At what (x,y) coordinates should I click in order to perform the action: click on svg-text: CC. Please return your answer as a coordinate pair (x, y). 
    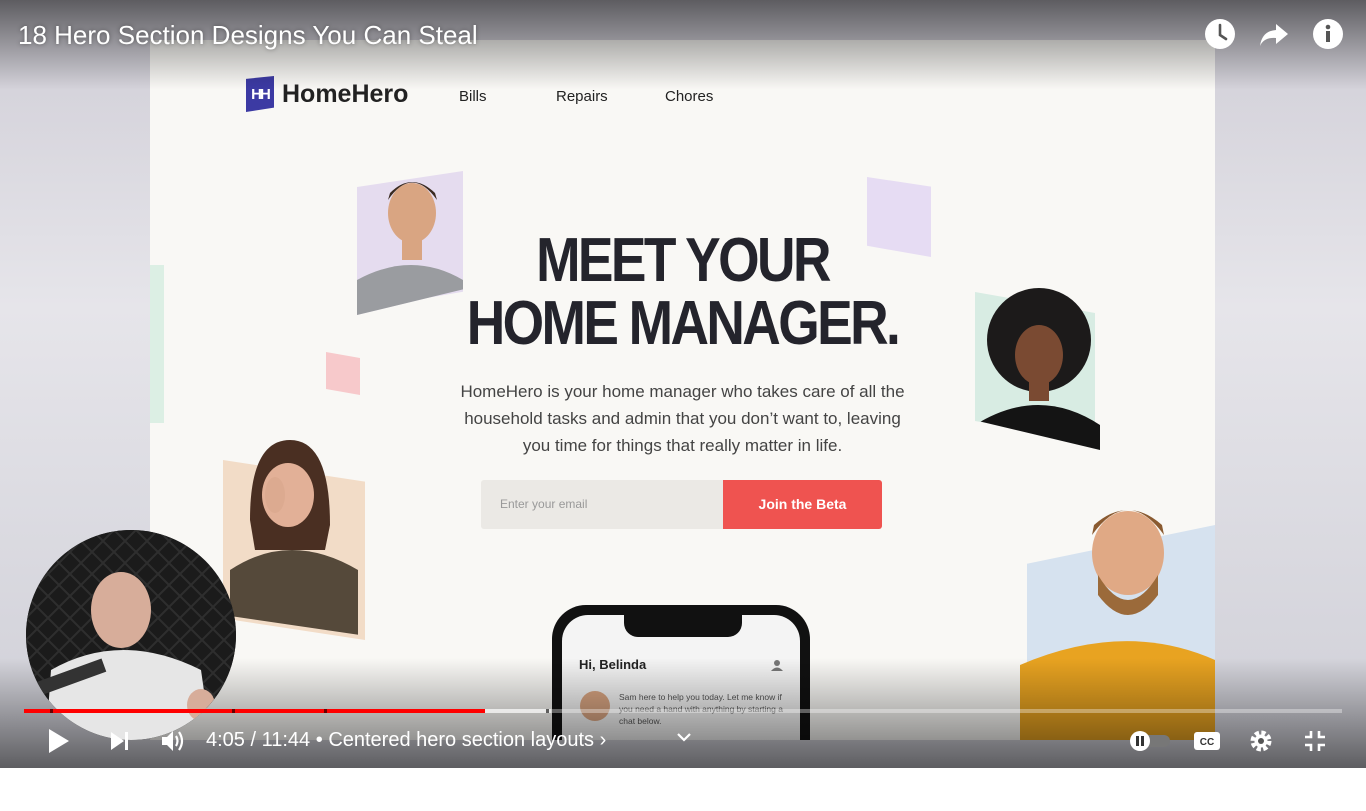
    Looking at the image, I should click on (1207, 742).